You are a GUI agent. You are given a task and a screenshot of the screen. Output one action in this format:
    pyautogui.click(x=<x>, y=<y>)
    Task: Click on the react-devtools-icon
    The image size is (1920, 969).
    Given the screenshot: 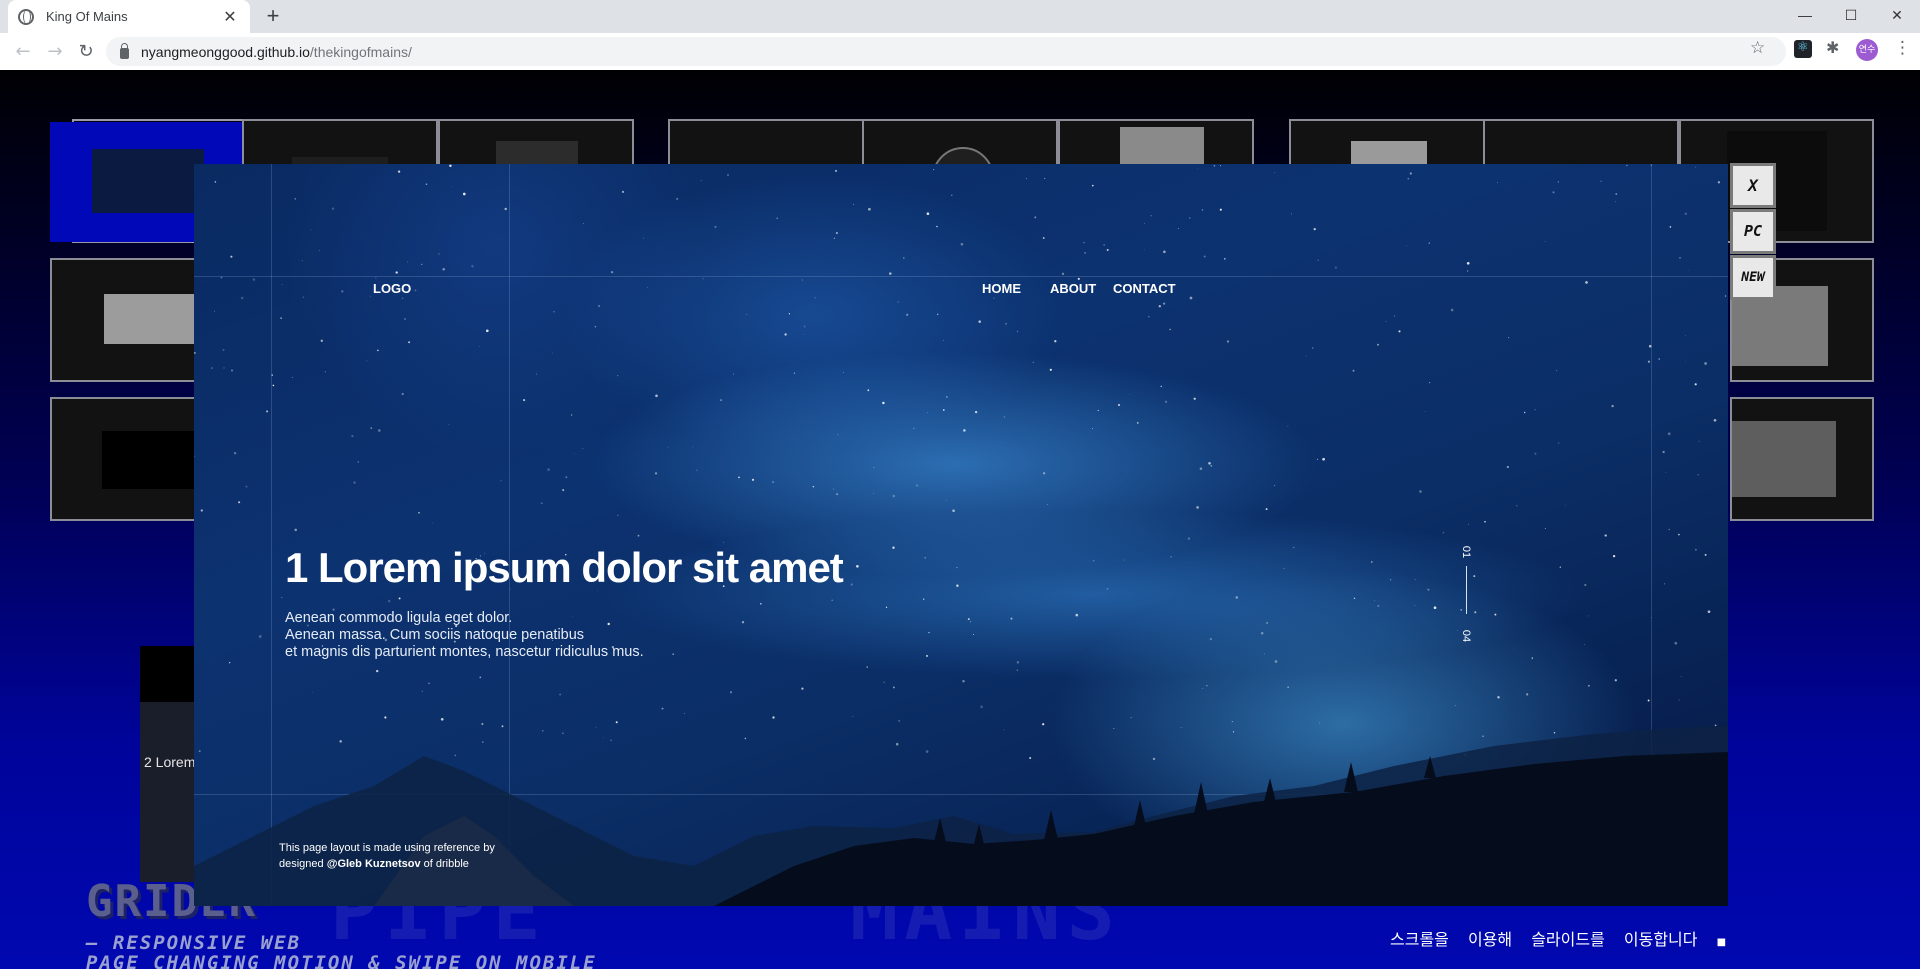 What is the action you would take?
    pyautogui.click(x=1803, y=49)
    